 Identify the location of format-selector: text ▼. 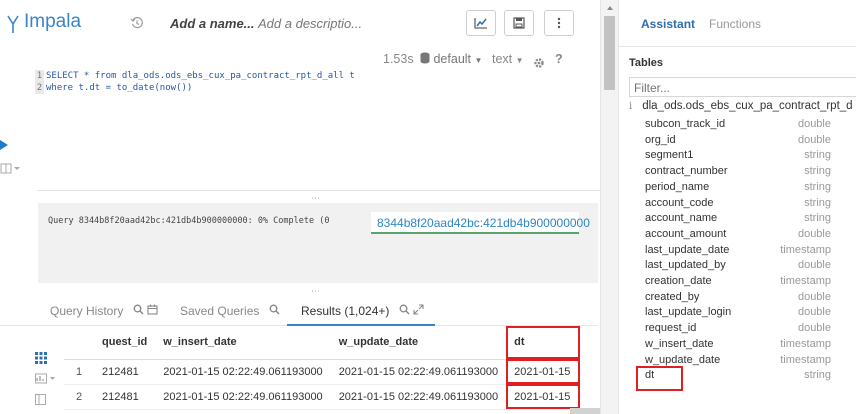
(508, 61).